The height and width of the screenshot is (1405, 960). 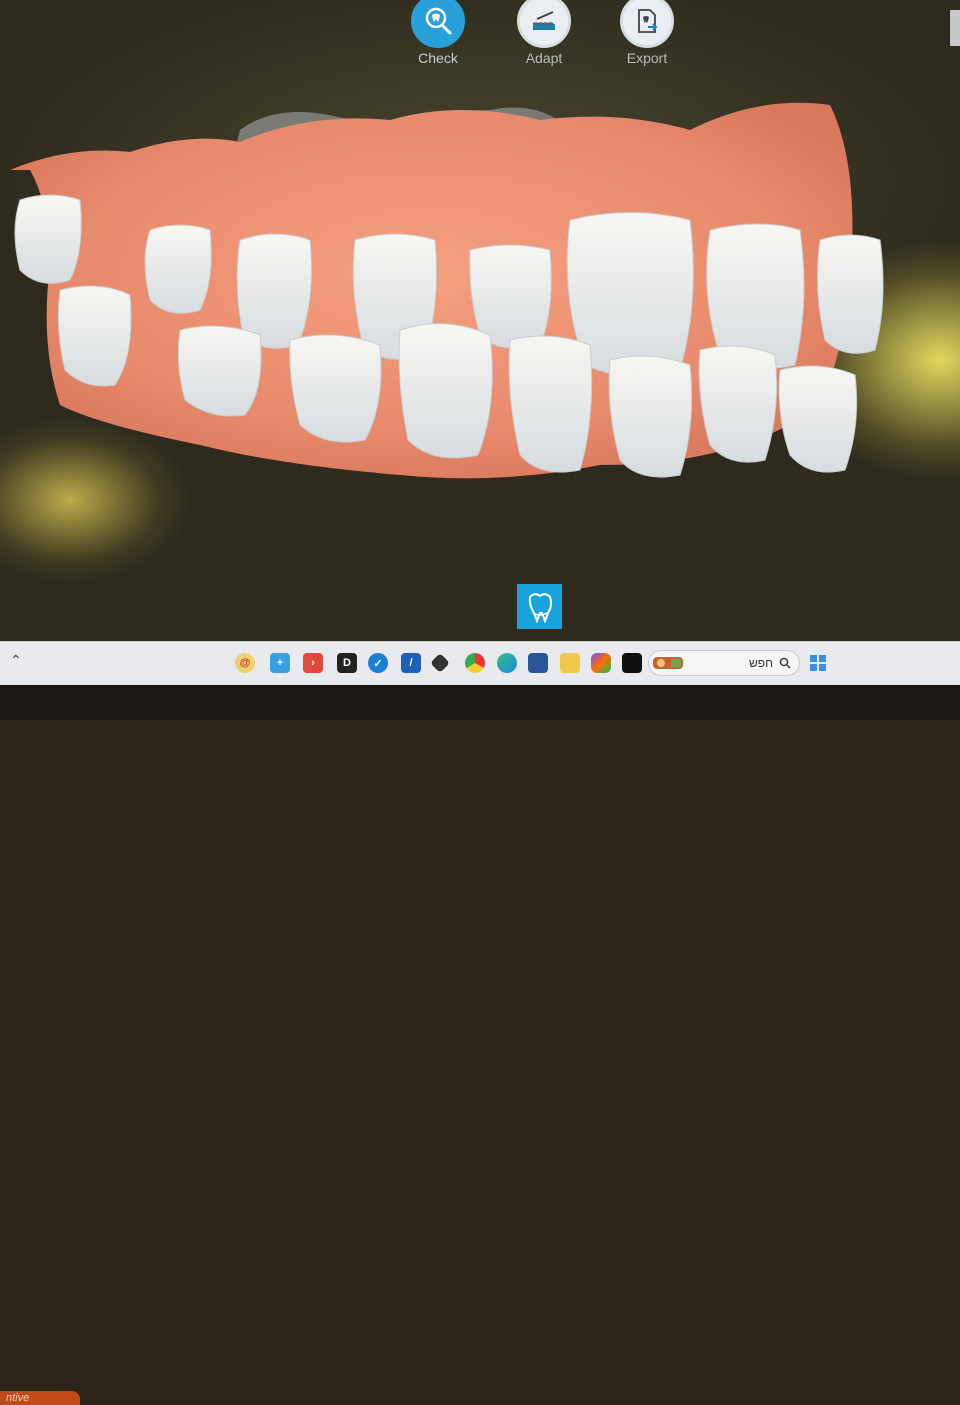 I want to click on app-teal-icon: /, so click(x=411, y=663).